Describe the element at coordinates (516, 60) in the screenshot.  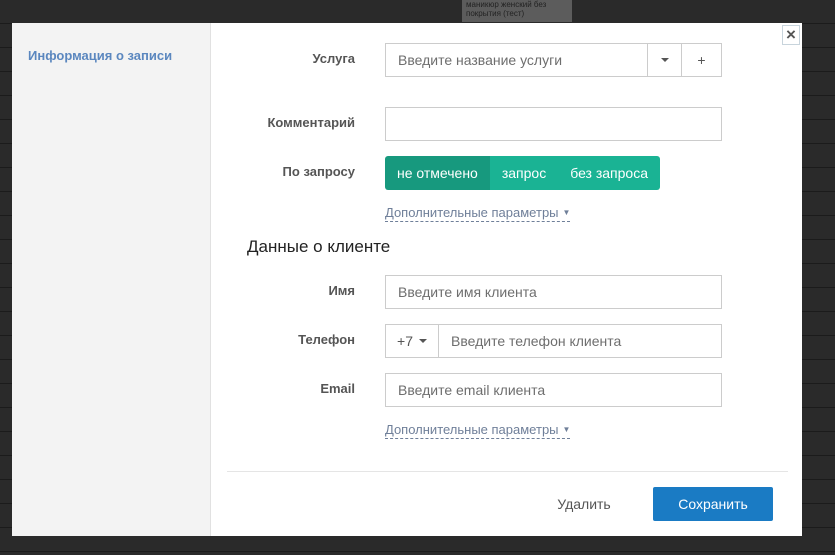
I see `service-input` at that location.